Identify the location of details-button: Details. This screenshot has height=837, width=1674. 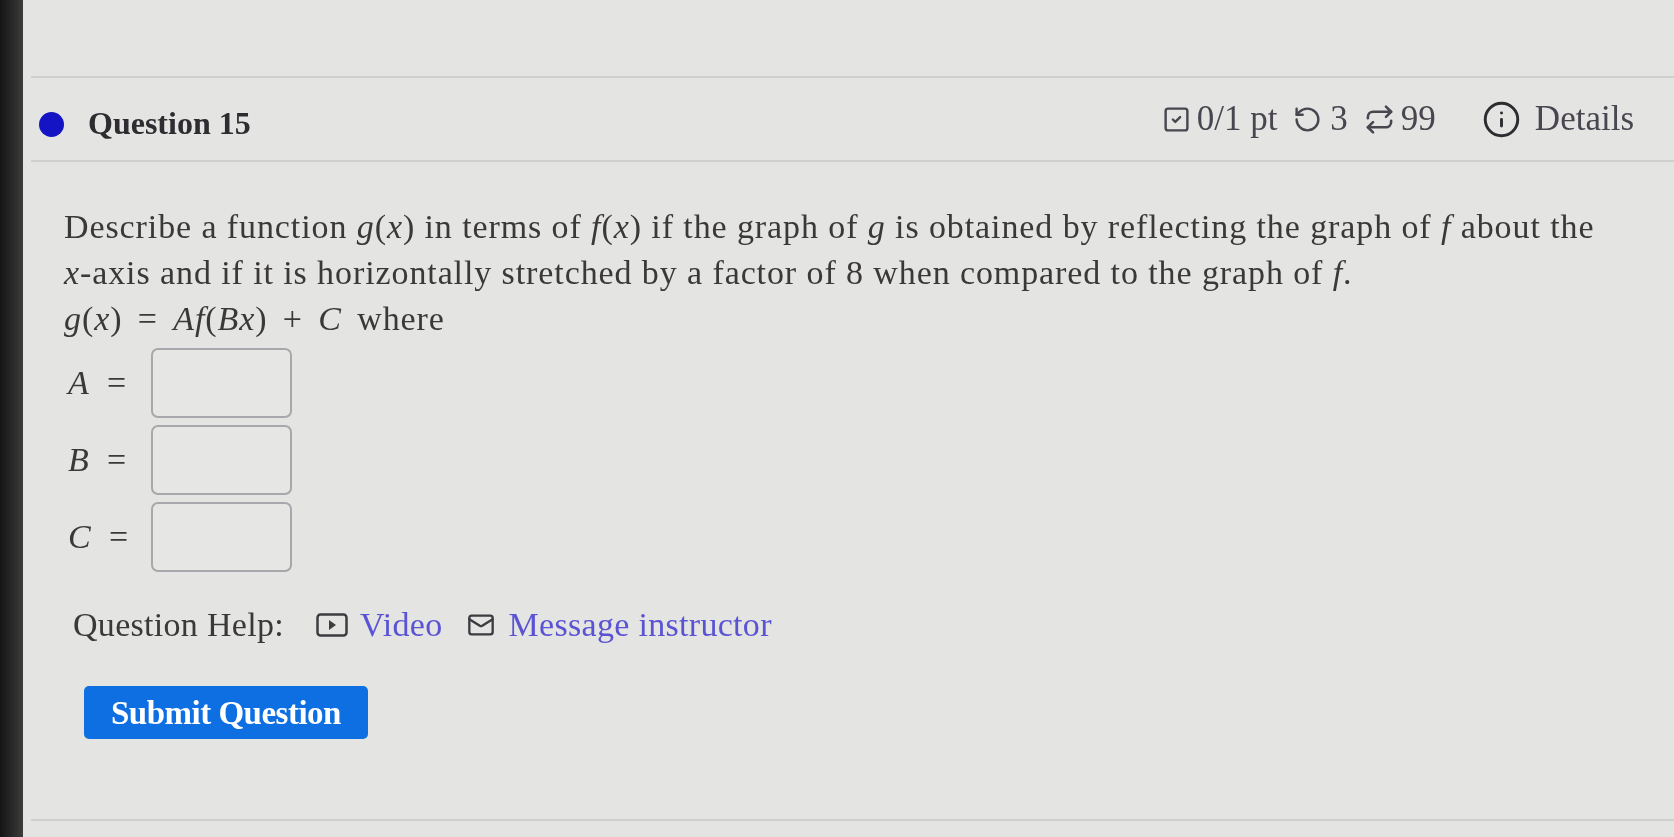
(1557, 119).